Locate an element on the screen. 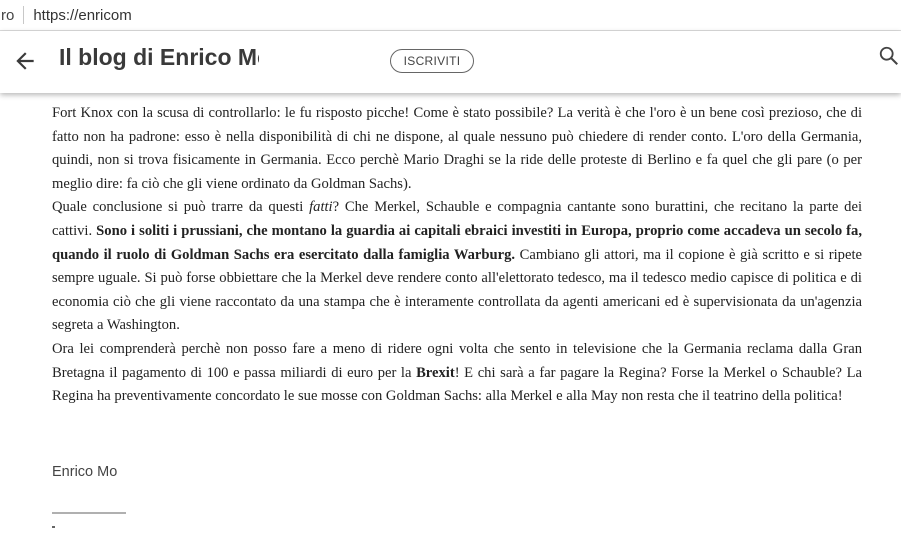  blog-header: Il blog di Enrico Mo ISCRIVITI is located at coordinates (450, 62).